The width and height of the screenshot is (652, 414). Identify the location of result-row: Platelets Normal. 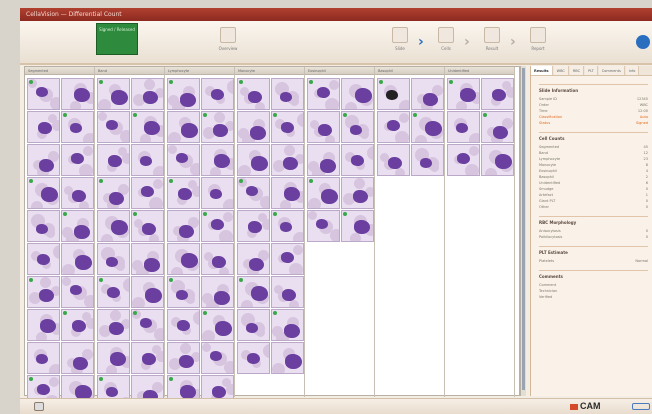
(593, 261).